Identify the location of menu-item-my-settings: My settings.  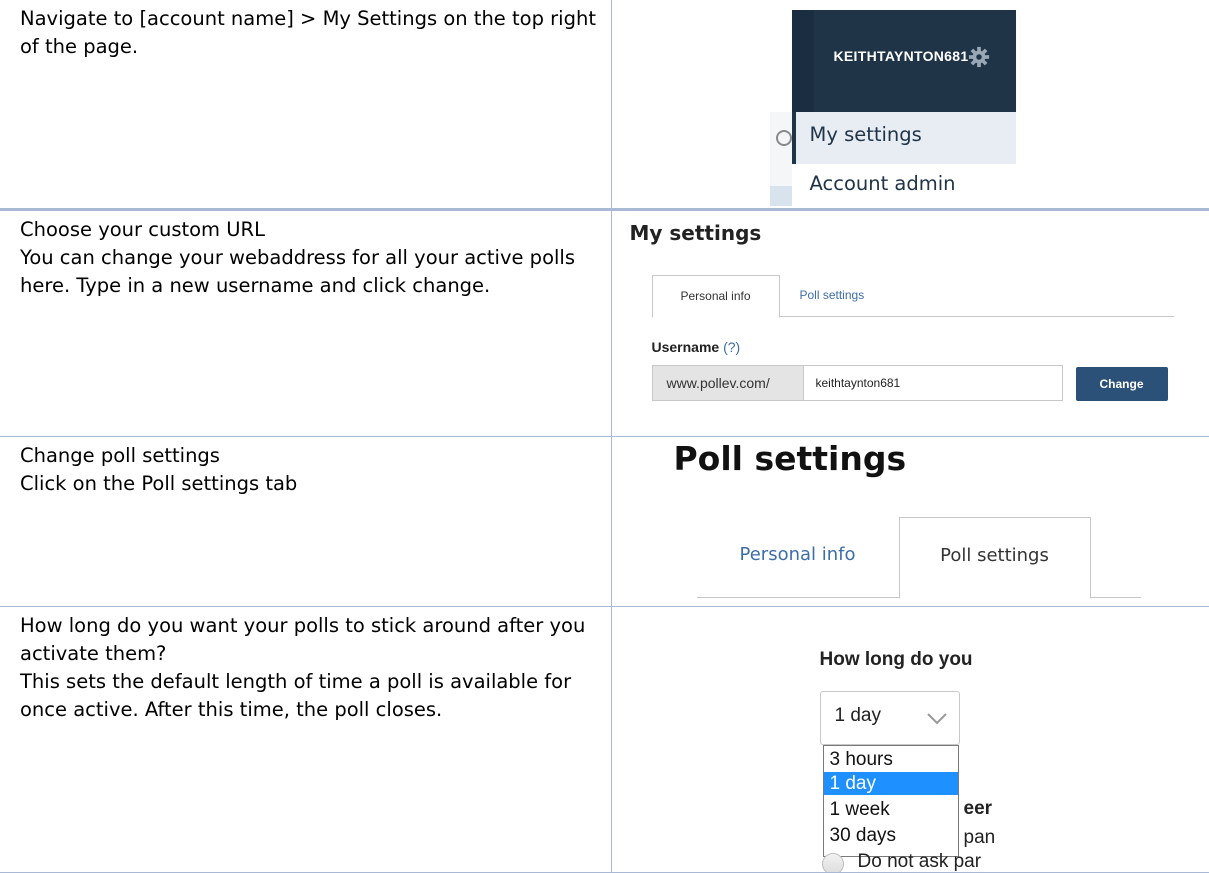
(903, 138).